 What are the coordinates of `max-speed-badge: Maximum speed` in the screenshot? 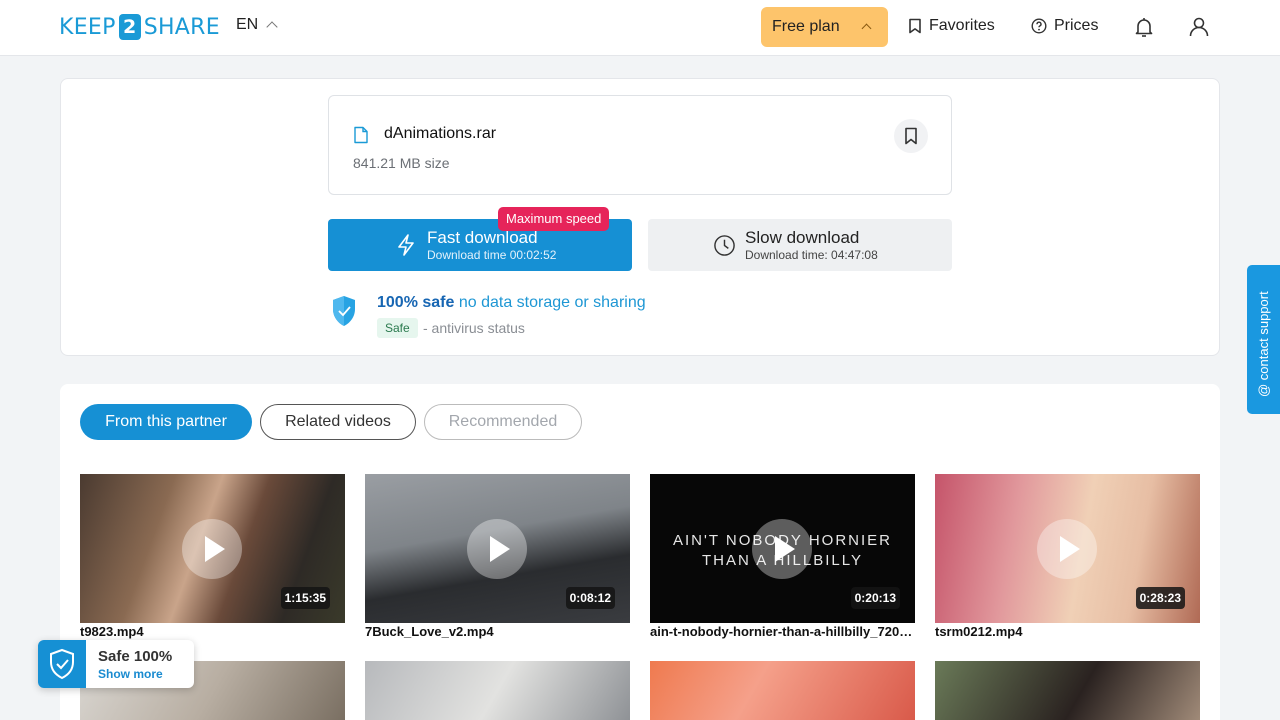 It's located at (554, 219).